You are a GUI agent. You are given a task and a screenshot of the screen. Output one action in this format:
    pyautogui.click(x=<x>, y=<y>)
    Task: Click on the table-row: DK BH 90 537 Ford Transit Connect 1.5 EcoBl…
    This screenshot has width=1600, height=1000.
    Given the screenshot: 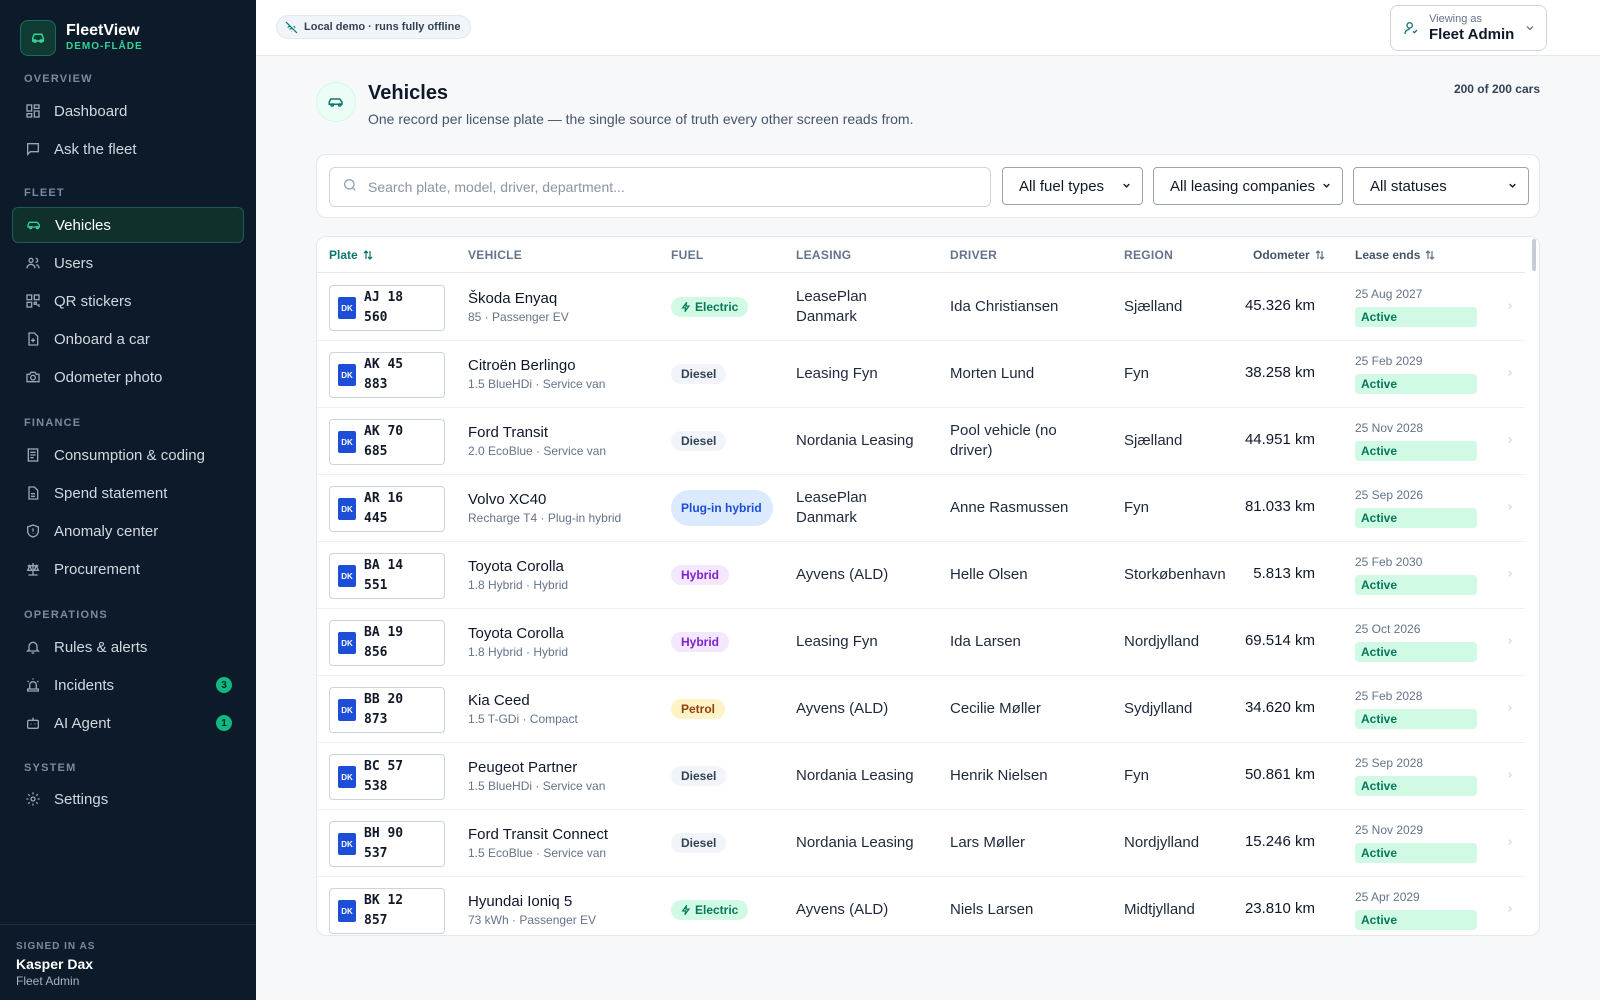 What is the action you would take?
    pyautogui.click(x=921, y=843)
    